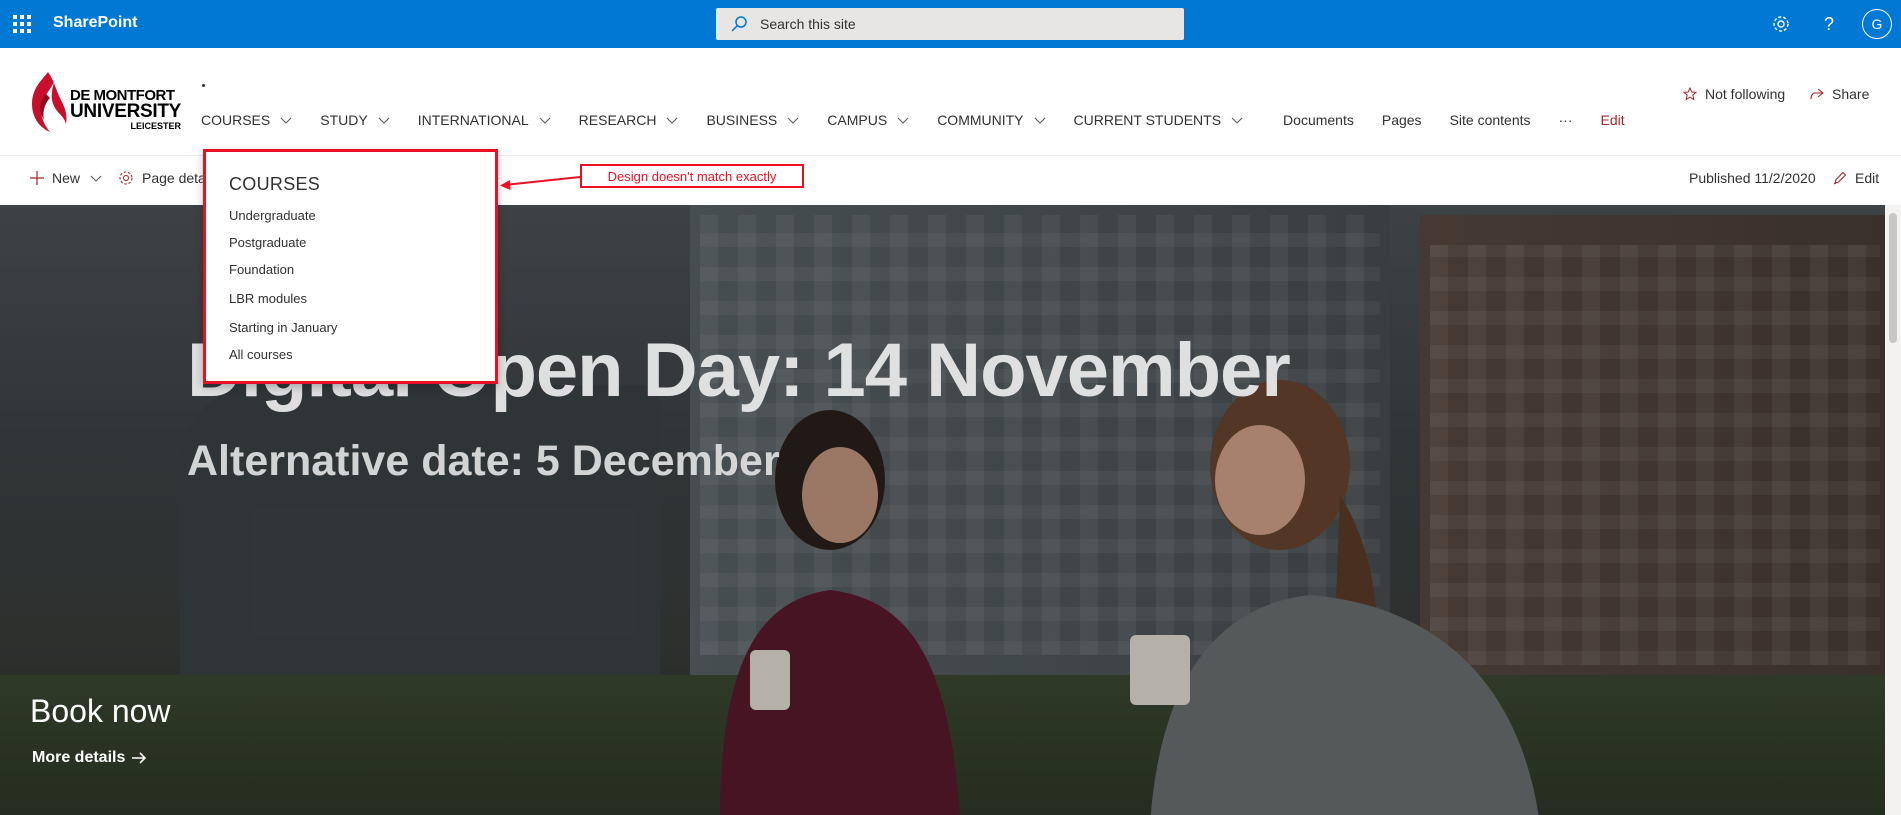 This screenshot has height=815, width=1901. What do you see at coordinates (1147, 120) in the screenshot?
I see `nav-label: CURRENT STUDENTS` at bounding box center [1147, 120].